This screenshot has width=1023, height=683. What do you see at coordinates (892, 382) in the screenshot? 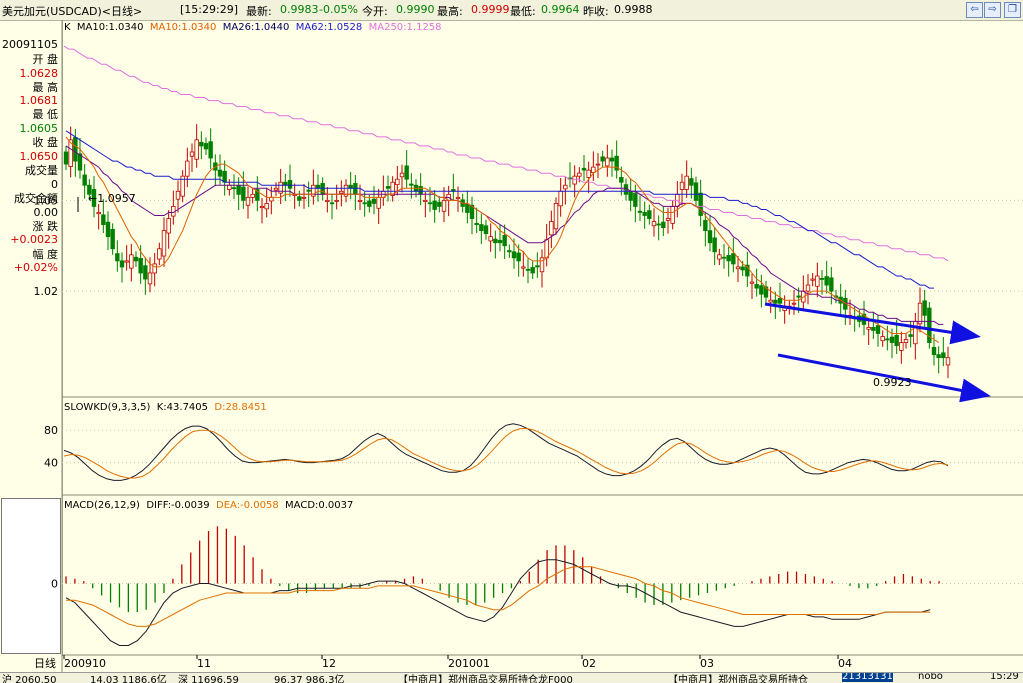
I see `low-annotation: 0.9923` at bounding box center [892, 382].